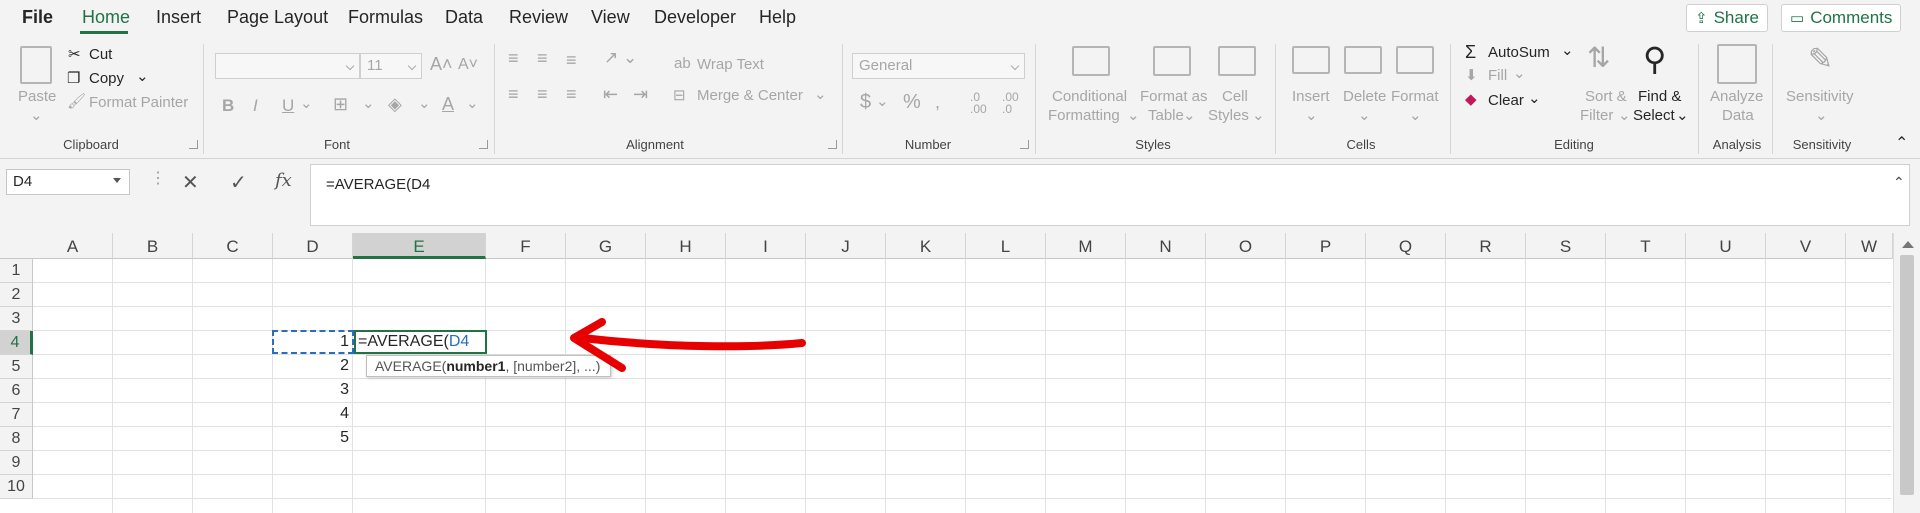  I want to click on column-header-a: A, so click(73, 246).